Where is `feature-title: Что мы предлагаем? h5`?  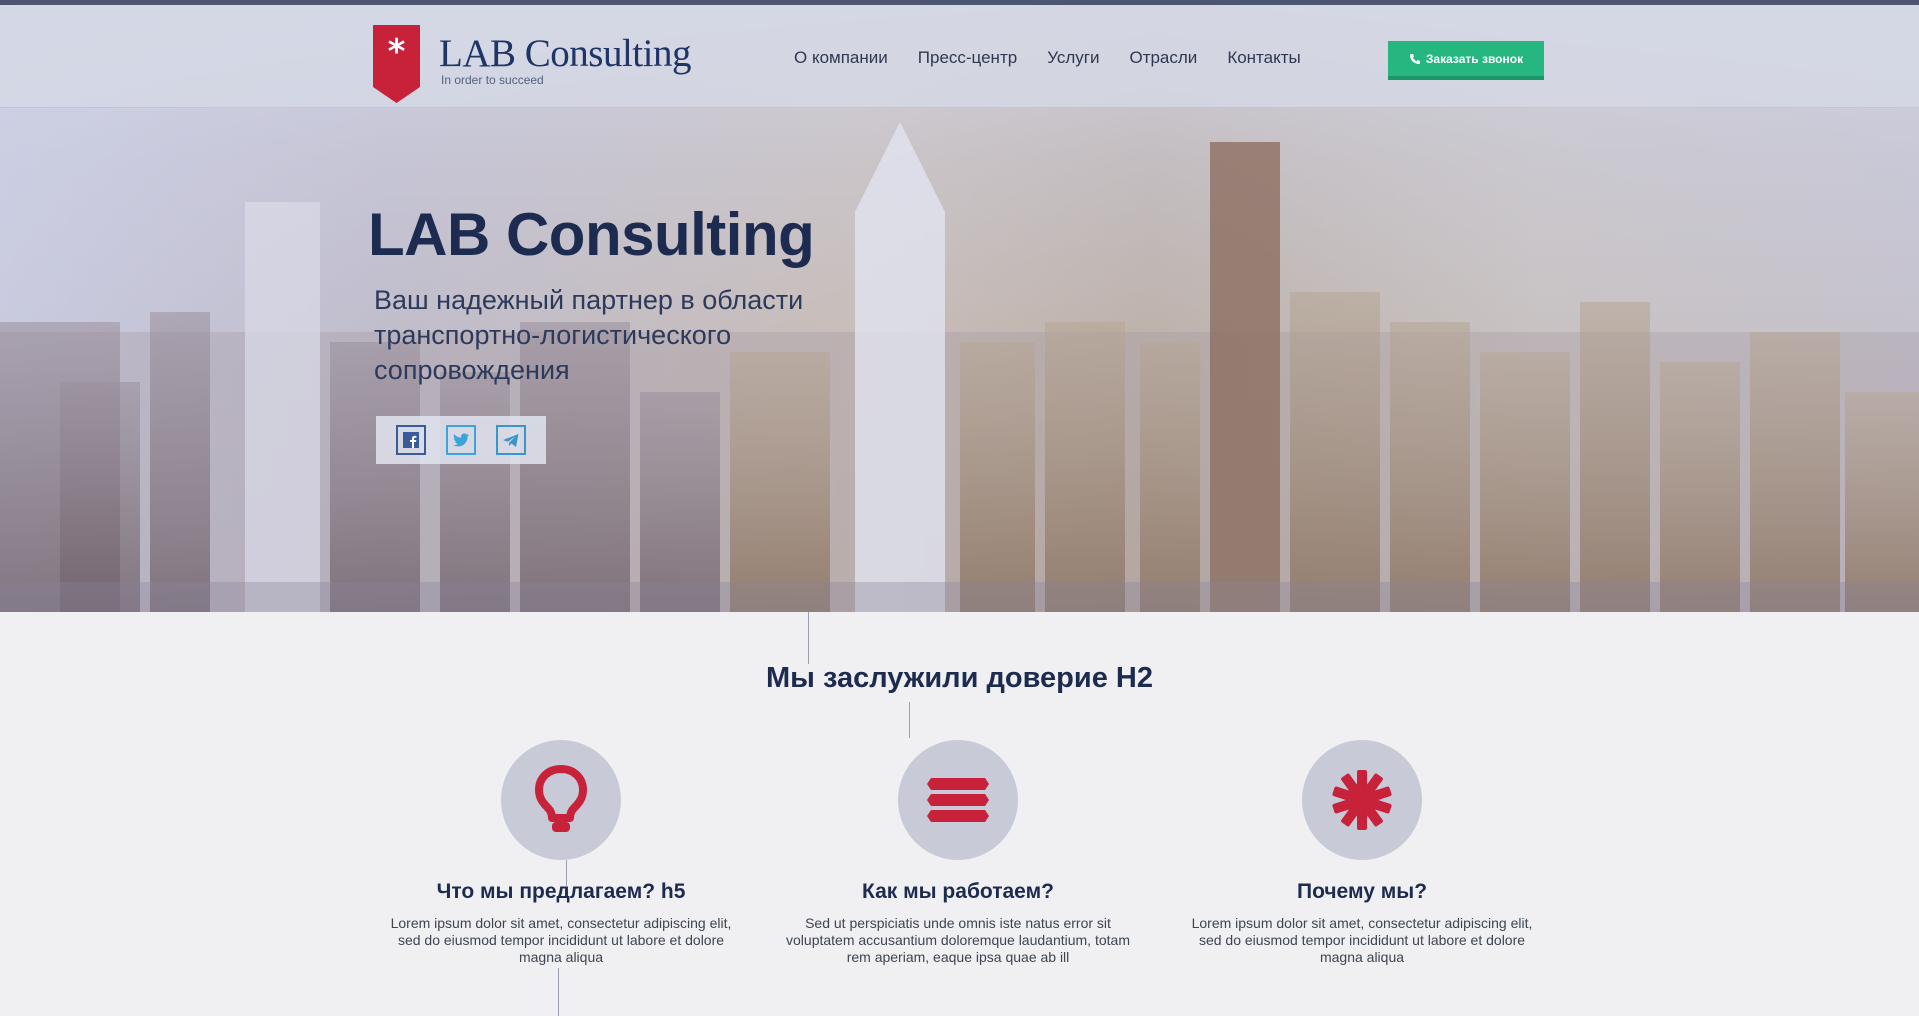
feature-title: Что мы предлагаем? h5 is located at coordinates (561, 891).